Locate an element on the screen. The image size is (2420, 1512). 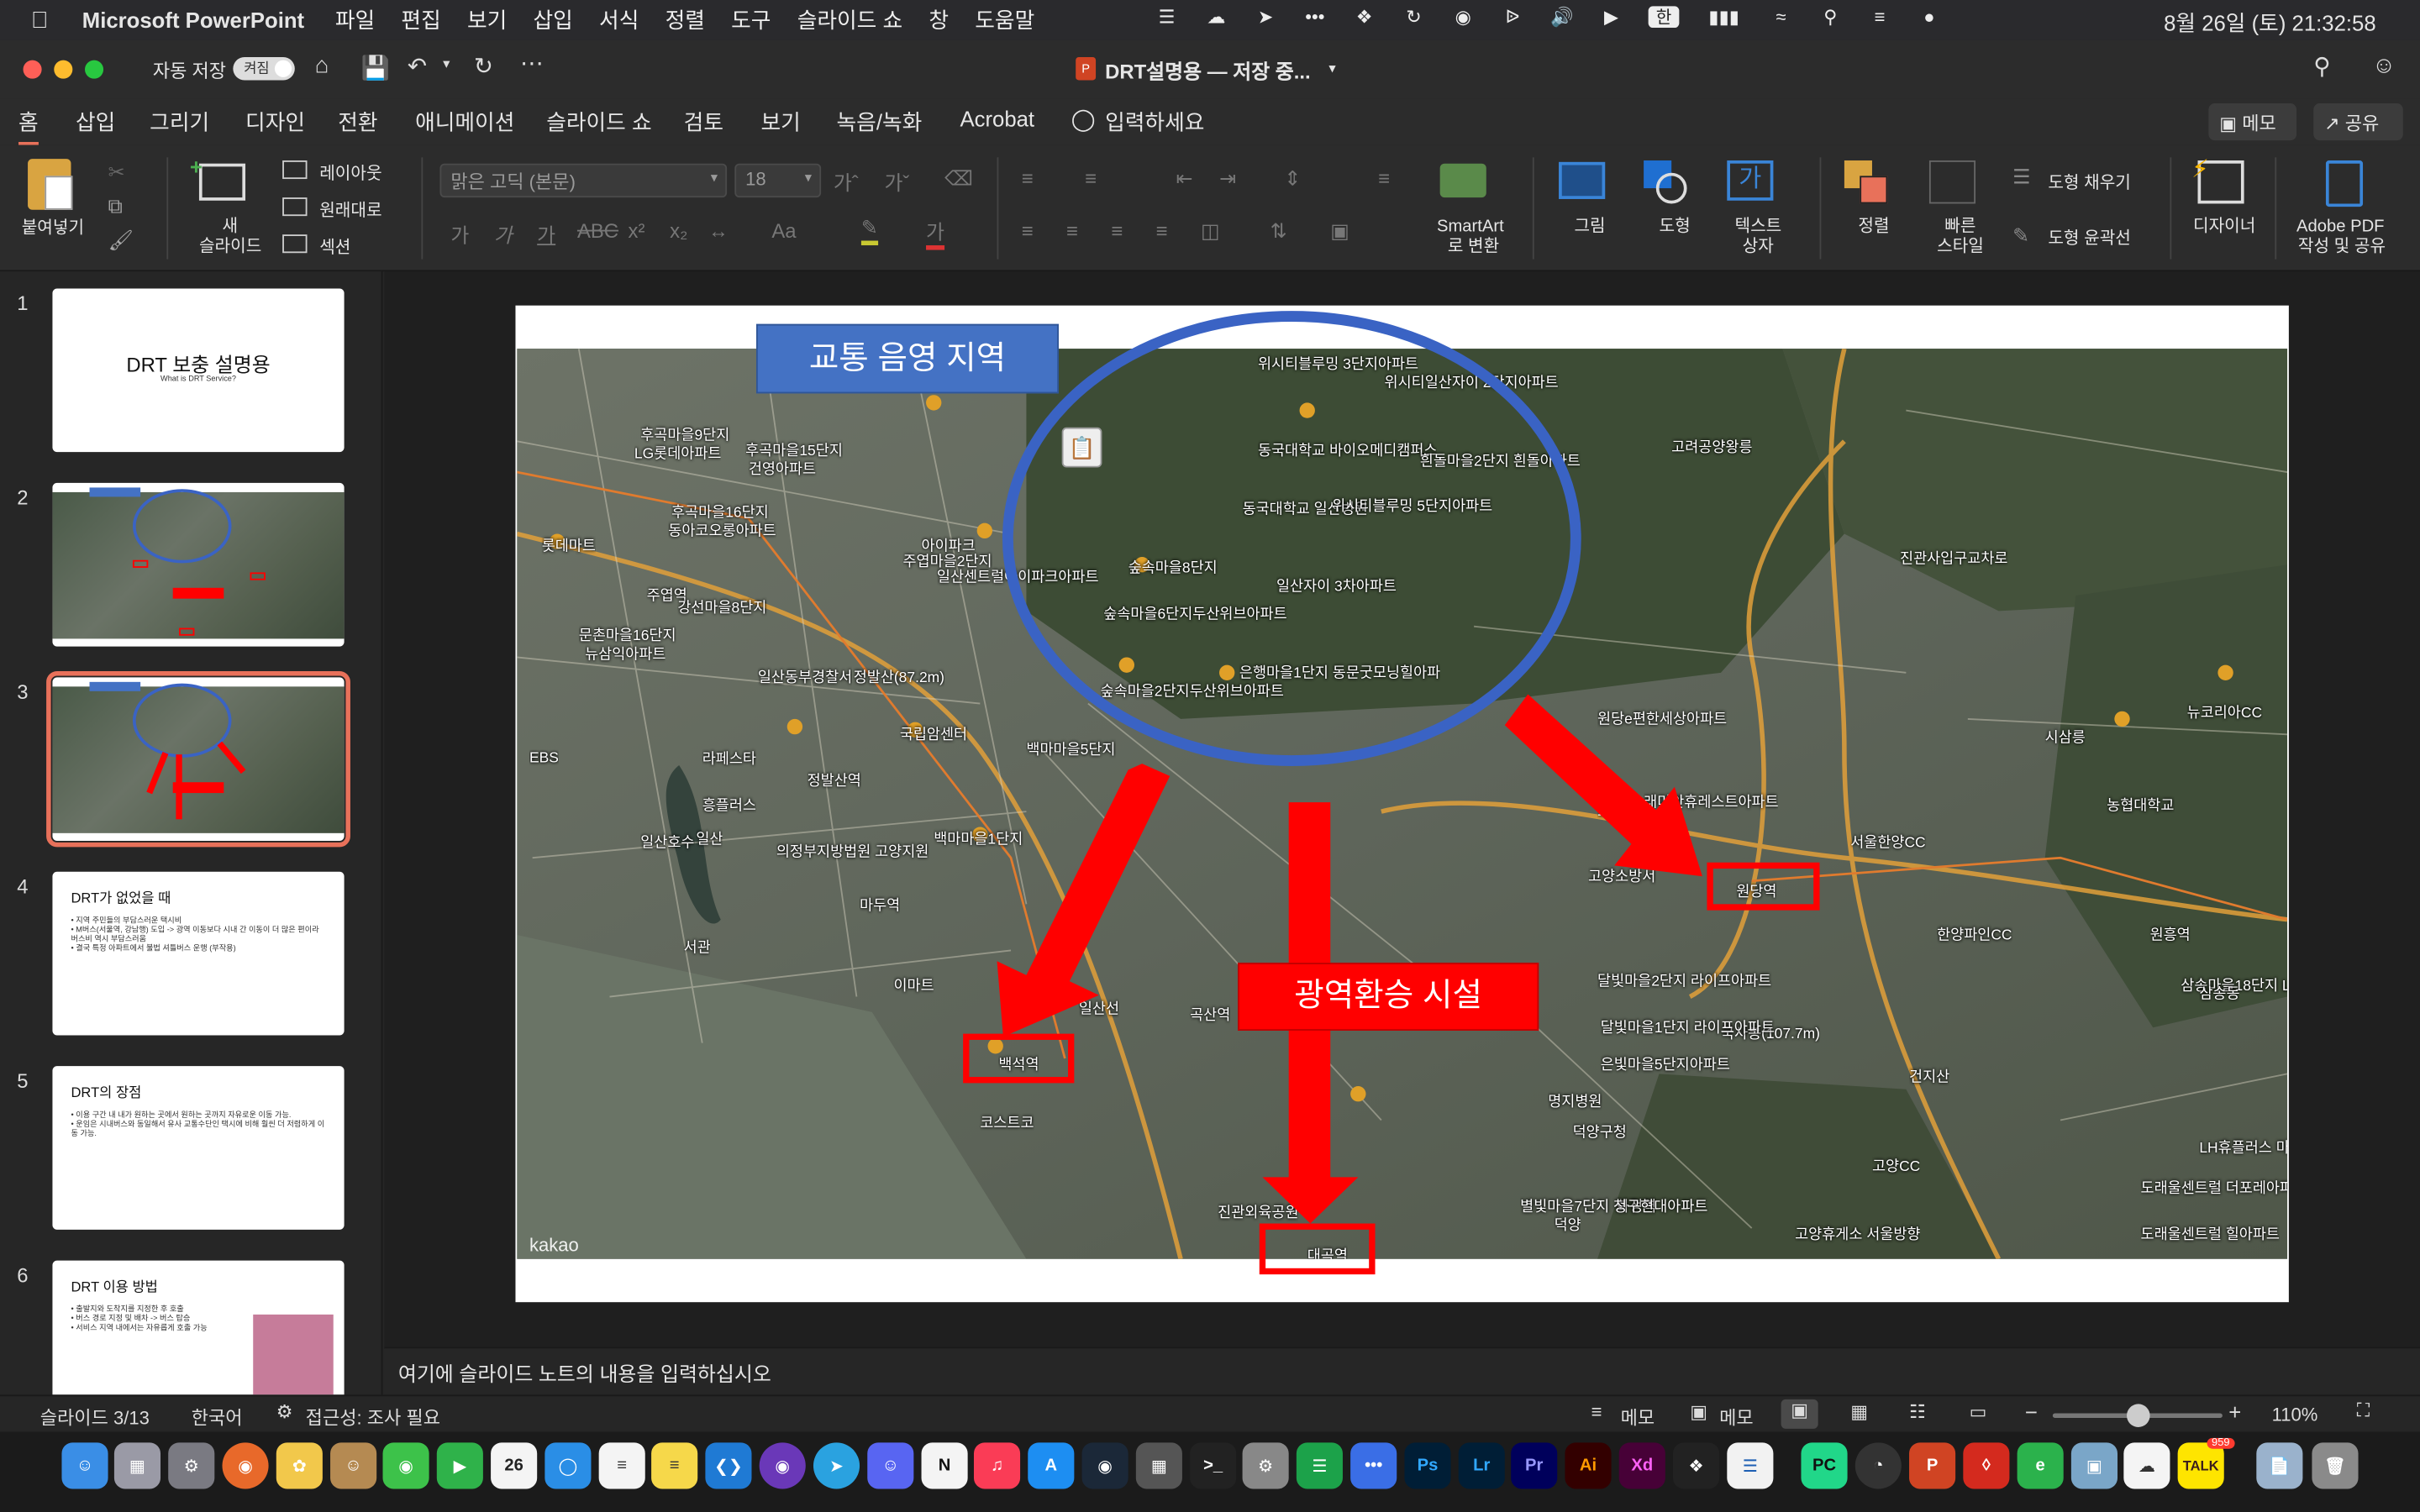
notes-toggle-icon: ≡ is located at coordinates (1596, 1412).